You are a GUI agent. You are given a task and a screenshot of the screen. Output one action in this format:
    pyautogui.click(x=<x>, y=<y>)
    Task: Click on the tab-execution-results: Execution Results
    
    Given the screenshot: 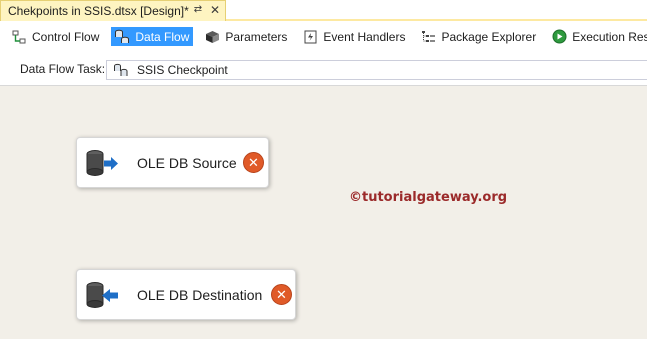 What is the action you would take?
    pyautogui.click(x=597, y=36)
    